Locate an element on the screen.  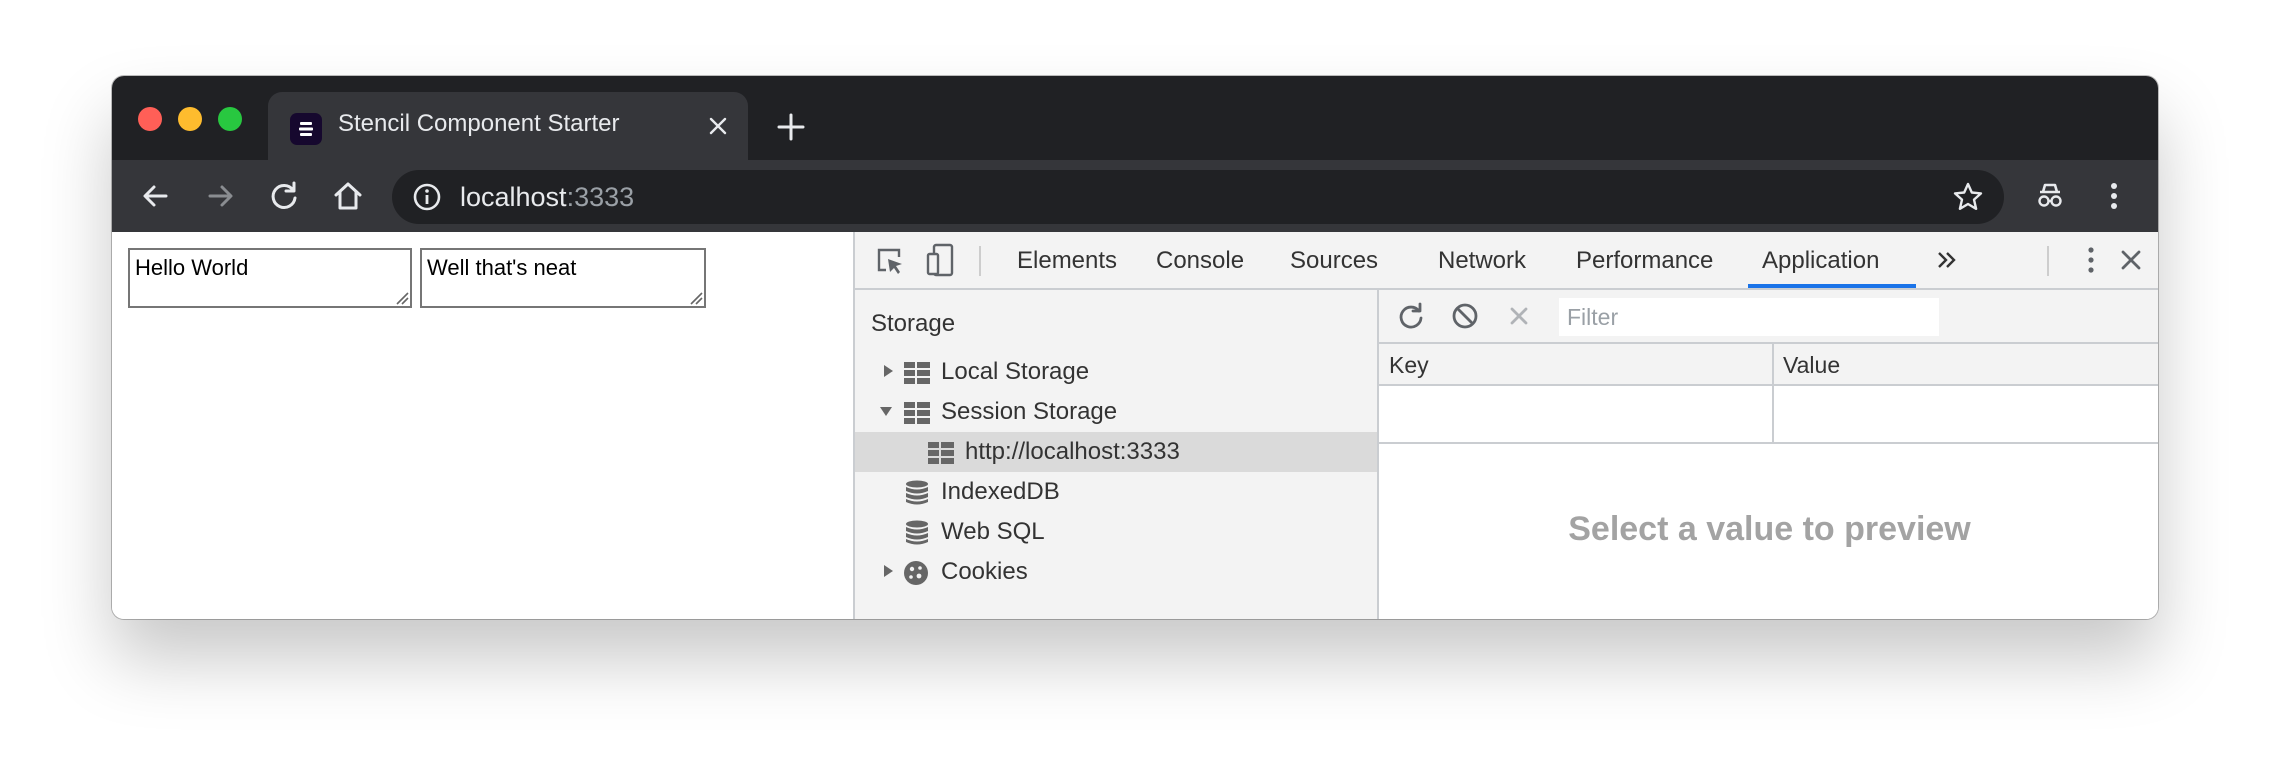
storage-heading: Storage is located at coordinates (913, 323).